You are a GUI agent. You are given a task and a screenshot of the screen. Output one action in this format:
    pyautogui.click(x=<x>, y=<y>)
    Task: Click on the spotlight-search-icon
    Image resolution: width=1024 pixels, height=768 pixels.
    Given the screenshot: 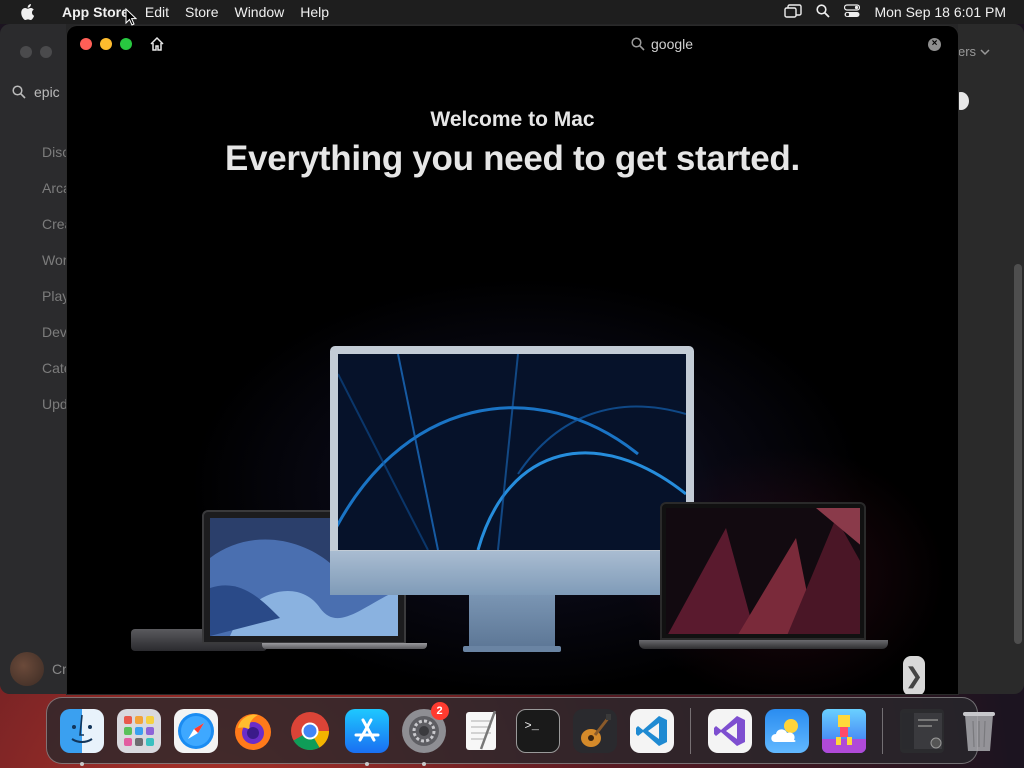 What is the action you would take?
    pyautogui.click(x=823, y=12)
    